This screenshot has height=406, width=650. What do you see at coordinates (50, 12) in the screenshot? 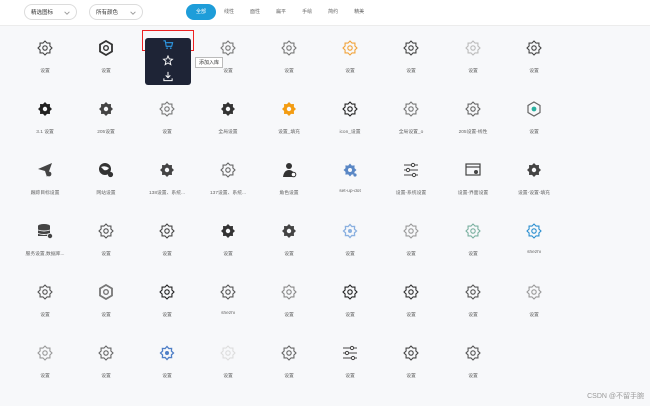
I see `icon-select-dropdown: 精选图标` at bounding box center [50, 12].